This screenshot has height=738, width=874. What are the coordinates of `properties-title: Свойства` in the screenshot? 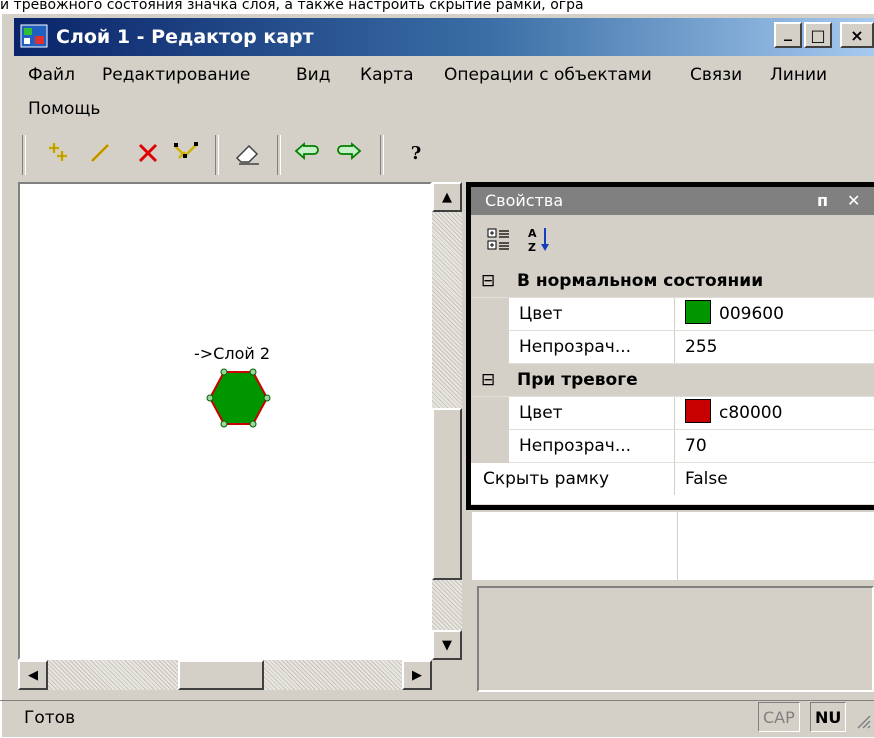 It's located at (524, 200).